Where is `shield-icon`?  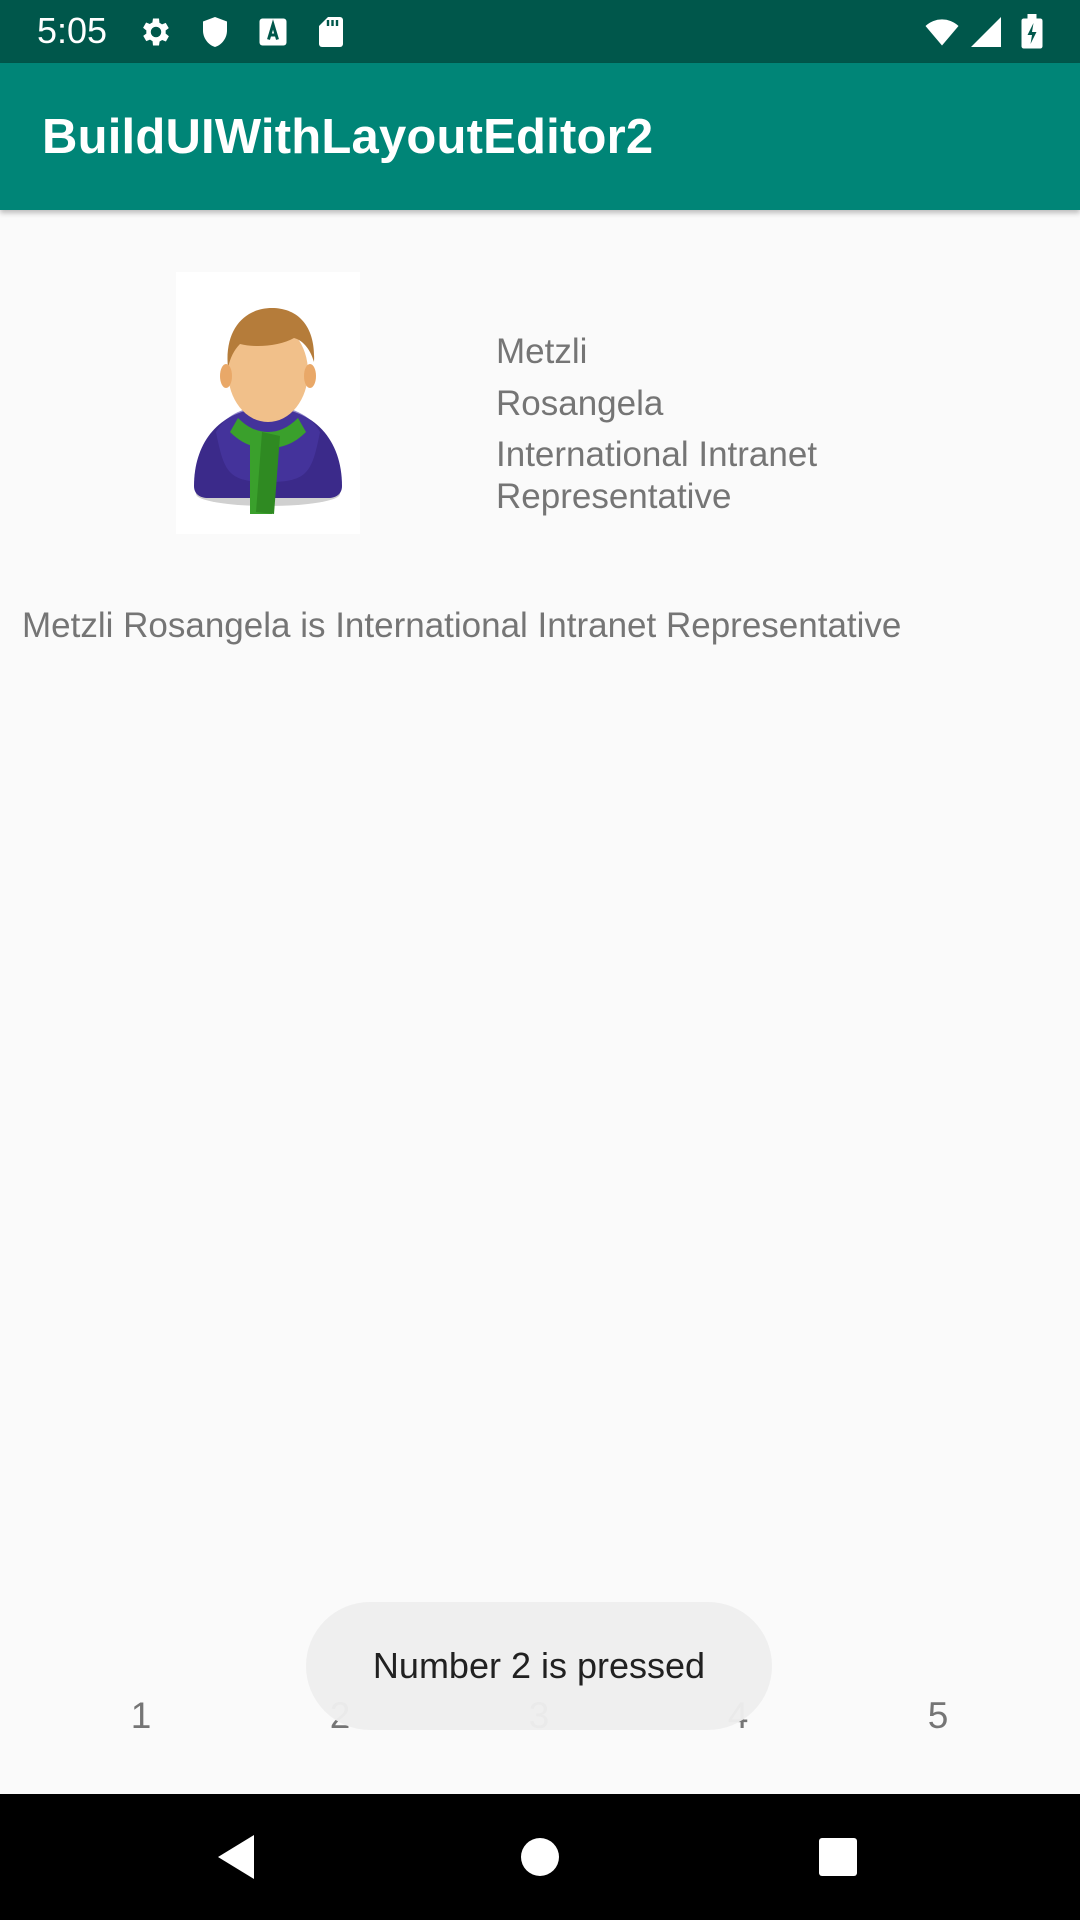 shield-icon is located at coordinates (215, 32).